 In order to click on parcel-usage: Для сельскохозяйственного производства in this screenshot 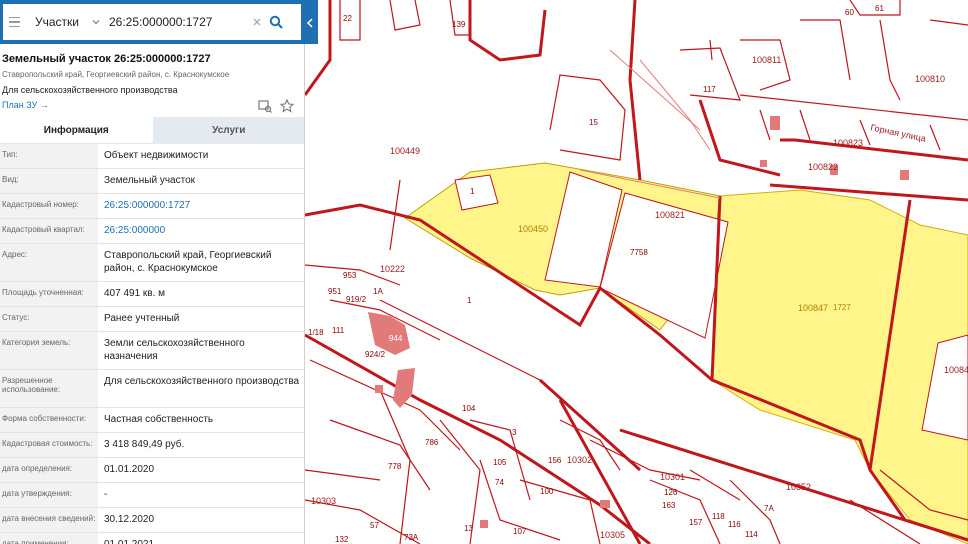, I will do `click(90, 90)`.